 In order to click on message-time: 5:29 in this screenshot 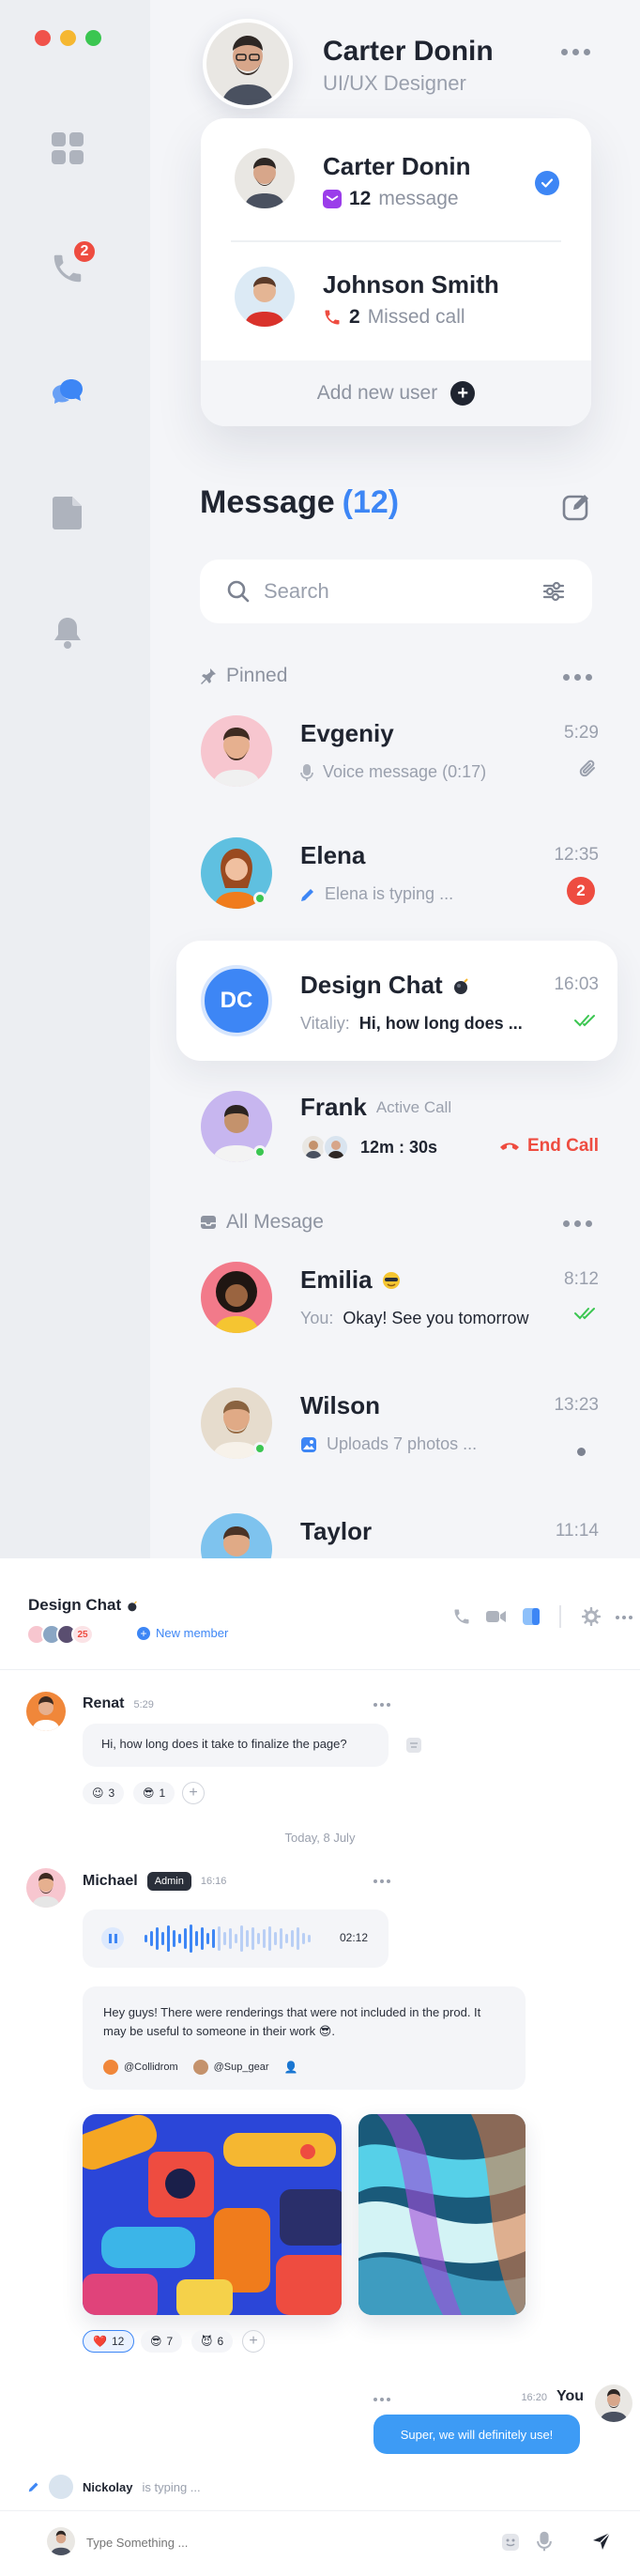, I will do `click(144, 1705)`.